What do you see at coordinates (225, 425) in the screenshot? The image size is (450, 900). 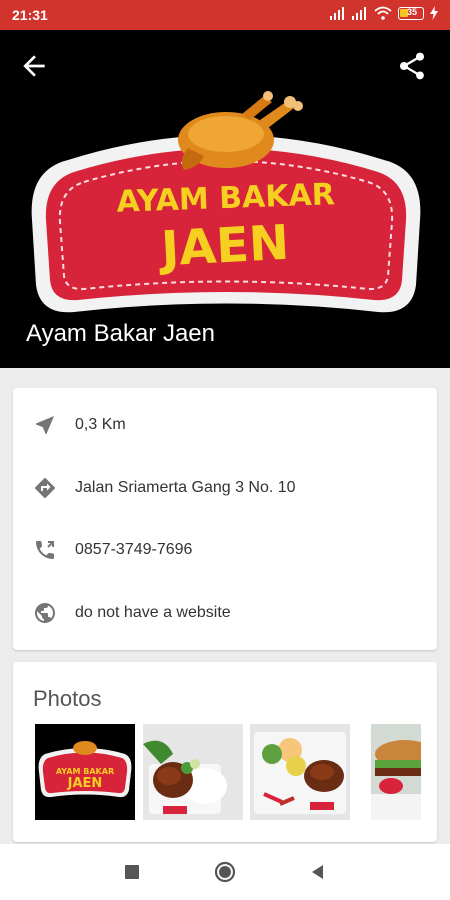 I see `distance-row: 0,3 Km` at bounding box center [225, 425].